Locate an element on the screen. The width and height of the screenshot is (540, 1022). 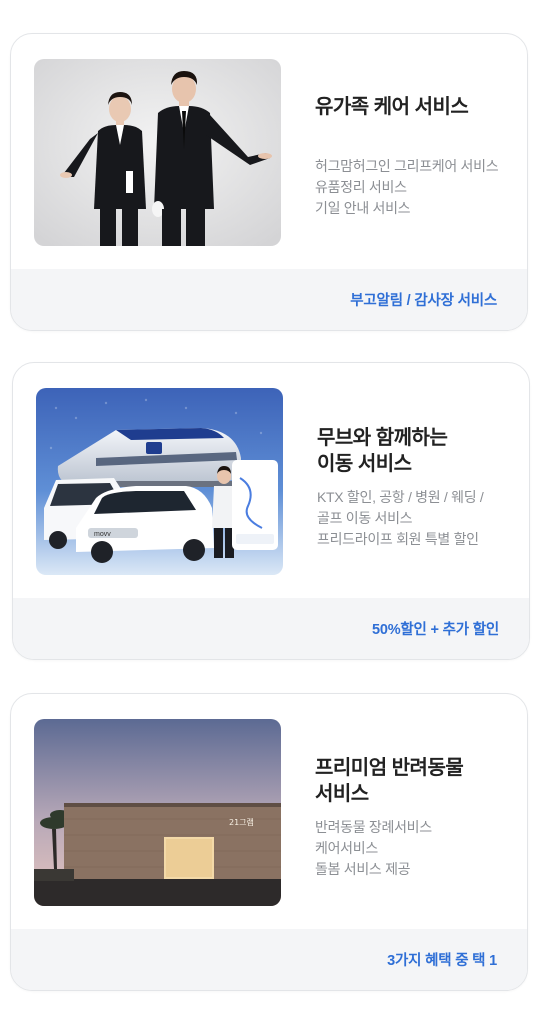
mobility-image: movv is located at coordinates (159, 481).